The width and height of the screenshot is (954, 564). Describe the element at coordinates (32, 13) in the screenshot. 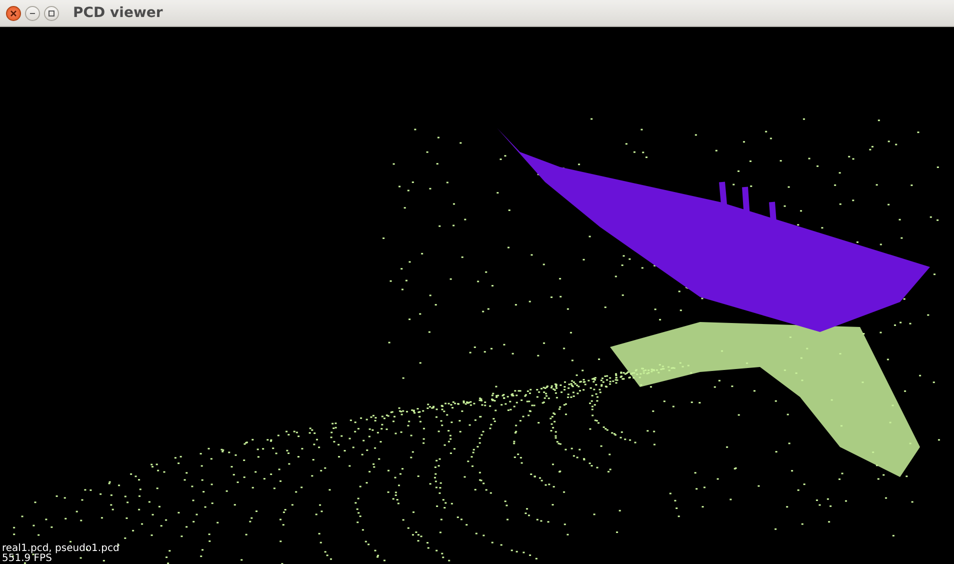

I see `minimize-button` at that location.